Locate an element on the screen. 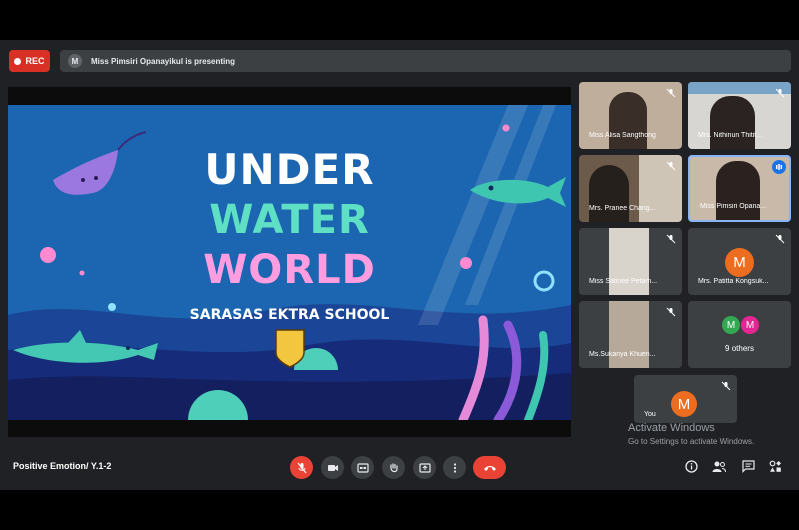 Image resolution: width=799 pixels, height=530 pixels. captions-button is located at coordinates (362, 467).